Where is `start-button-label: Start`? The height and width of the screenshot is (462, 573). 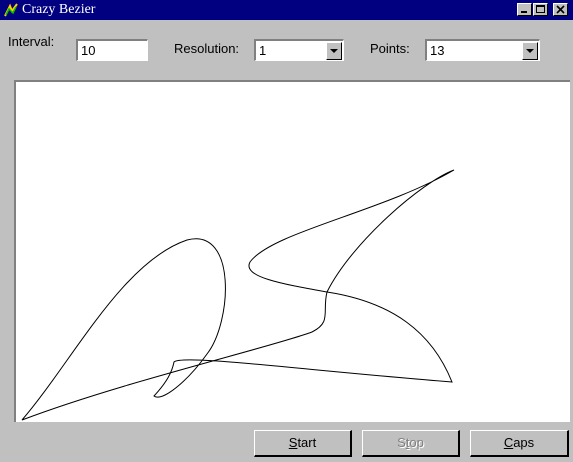
start-button-label: Start is located at coordinates (302, 442).